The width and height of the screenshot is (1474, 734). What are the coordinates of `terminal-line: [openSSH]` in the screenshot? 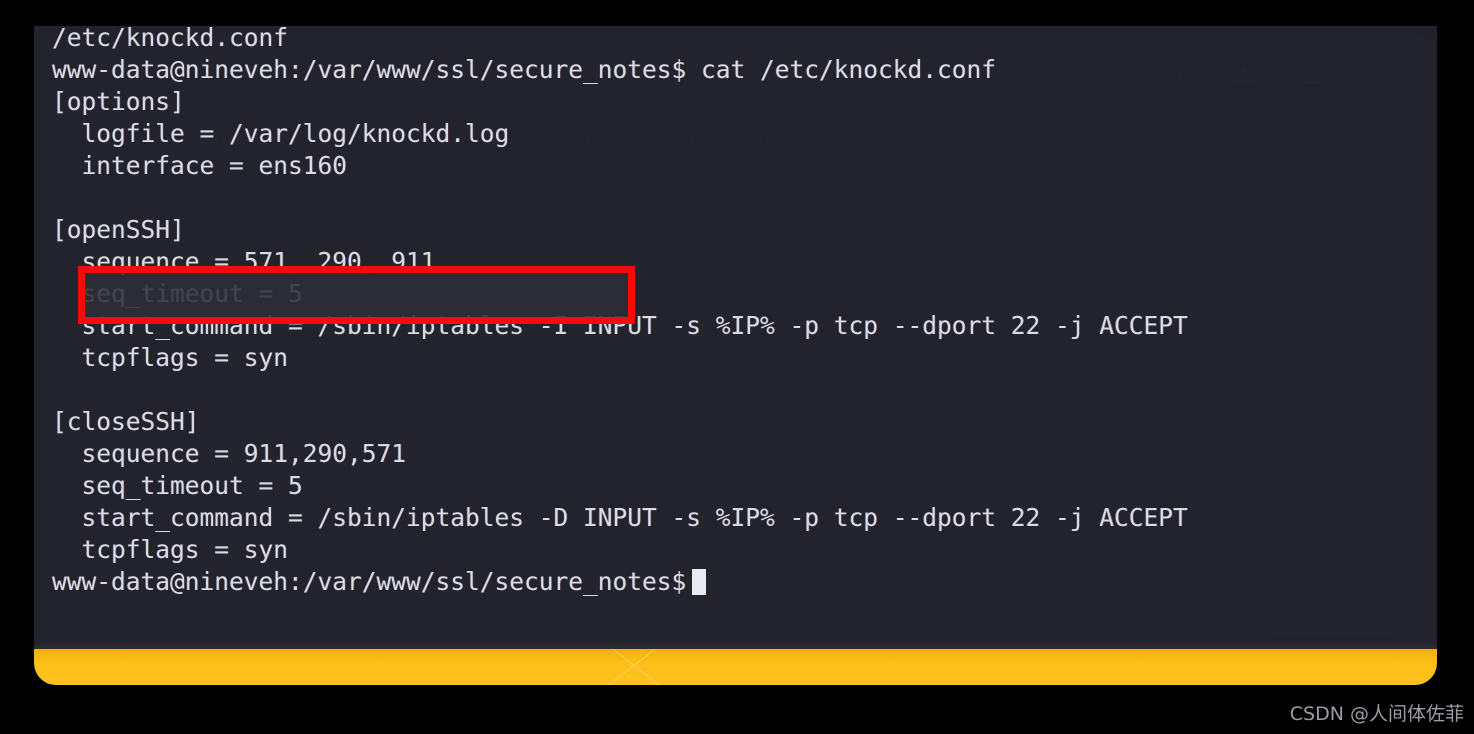 It's located at (118, 229).